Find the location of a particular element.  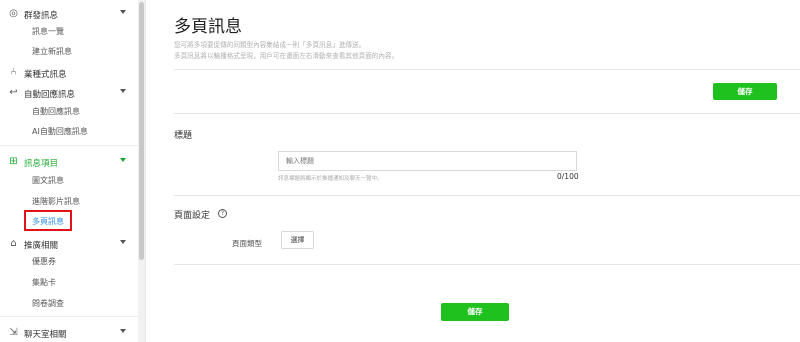

reply-icon: ↩ is located at coordinates (13, 92).